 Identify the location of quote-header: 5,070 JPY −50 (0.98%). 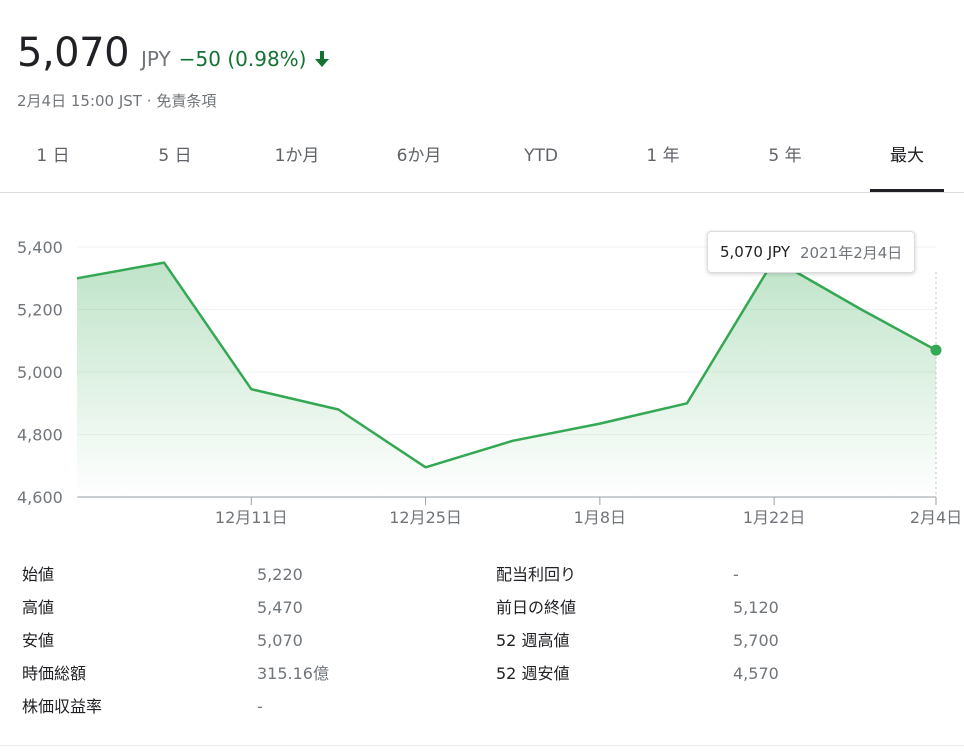
(173, 53).